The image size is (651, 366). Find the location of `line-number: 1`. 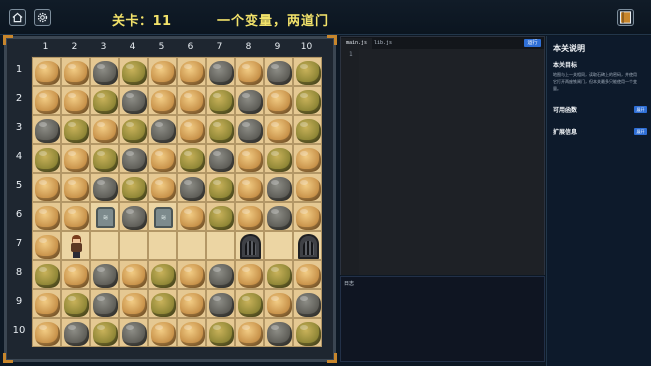

line-number: 1 is located at coordinates (351, 54).